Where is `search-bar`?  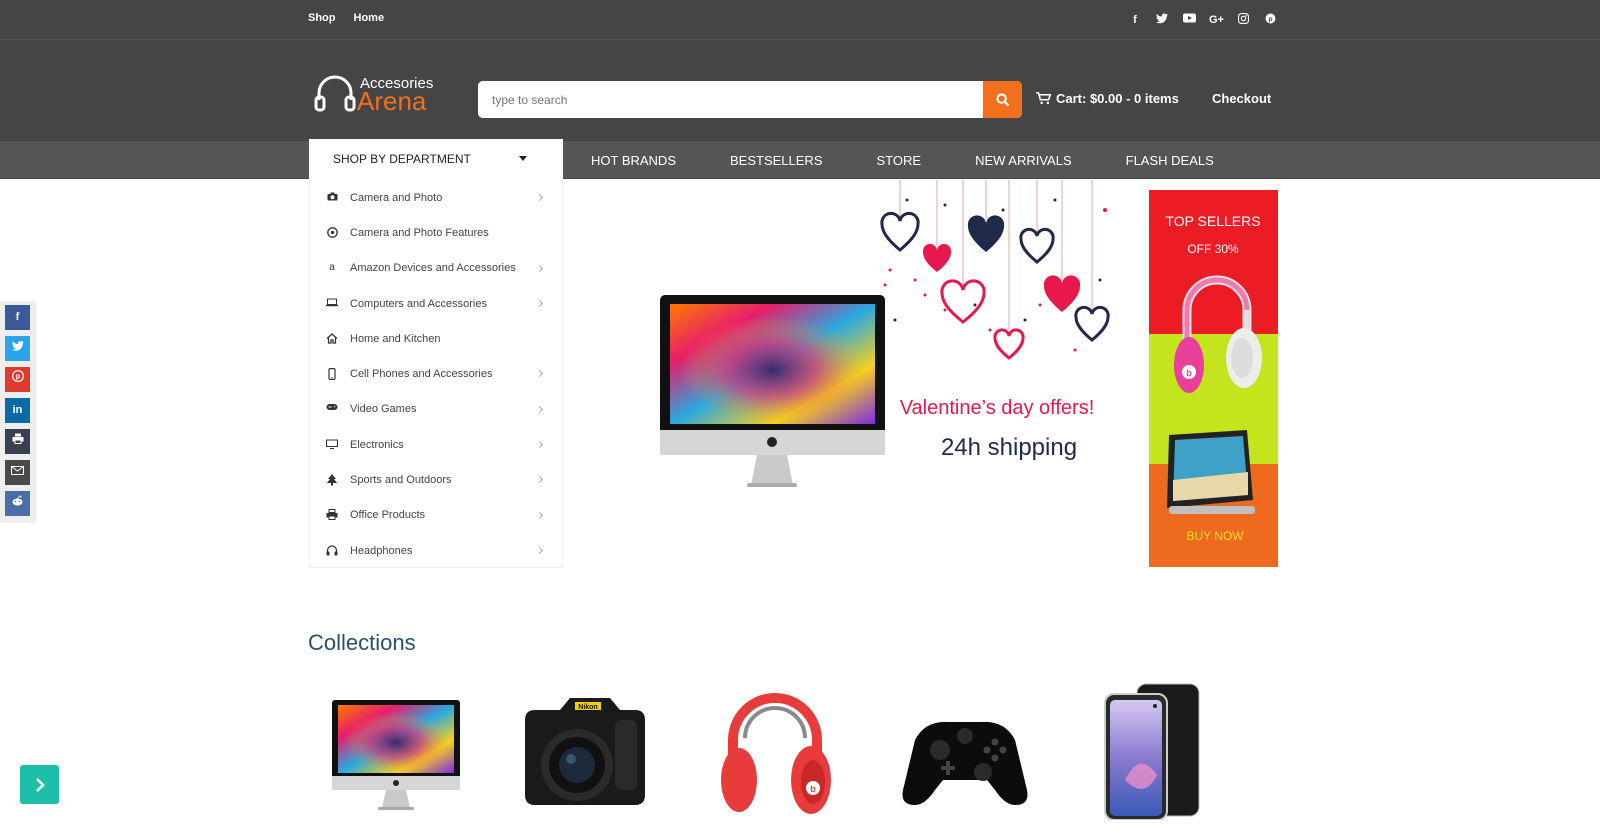
search-bar is located at coordinates (750, 99).